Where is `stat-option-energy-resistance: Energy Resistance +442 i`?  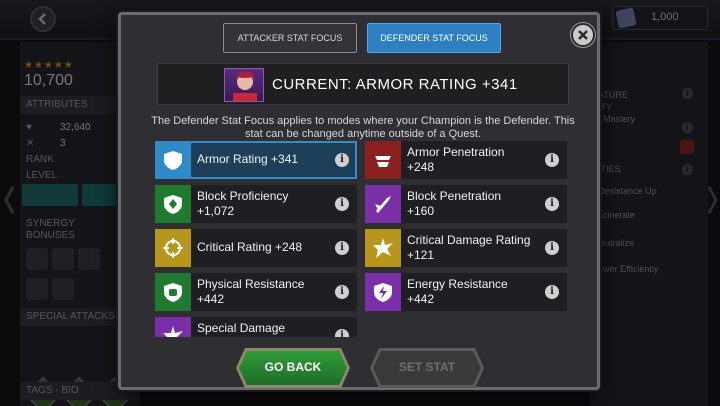
stat-option-energy-resistance: Energy Resistance +442 i is located at coordinates (466, 292).